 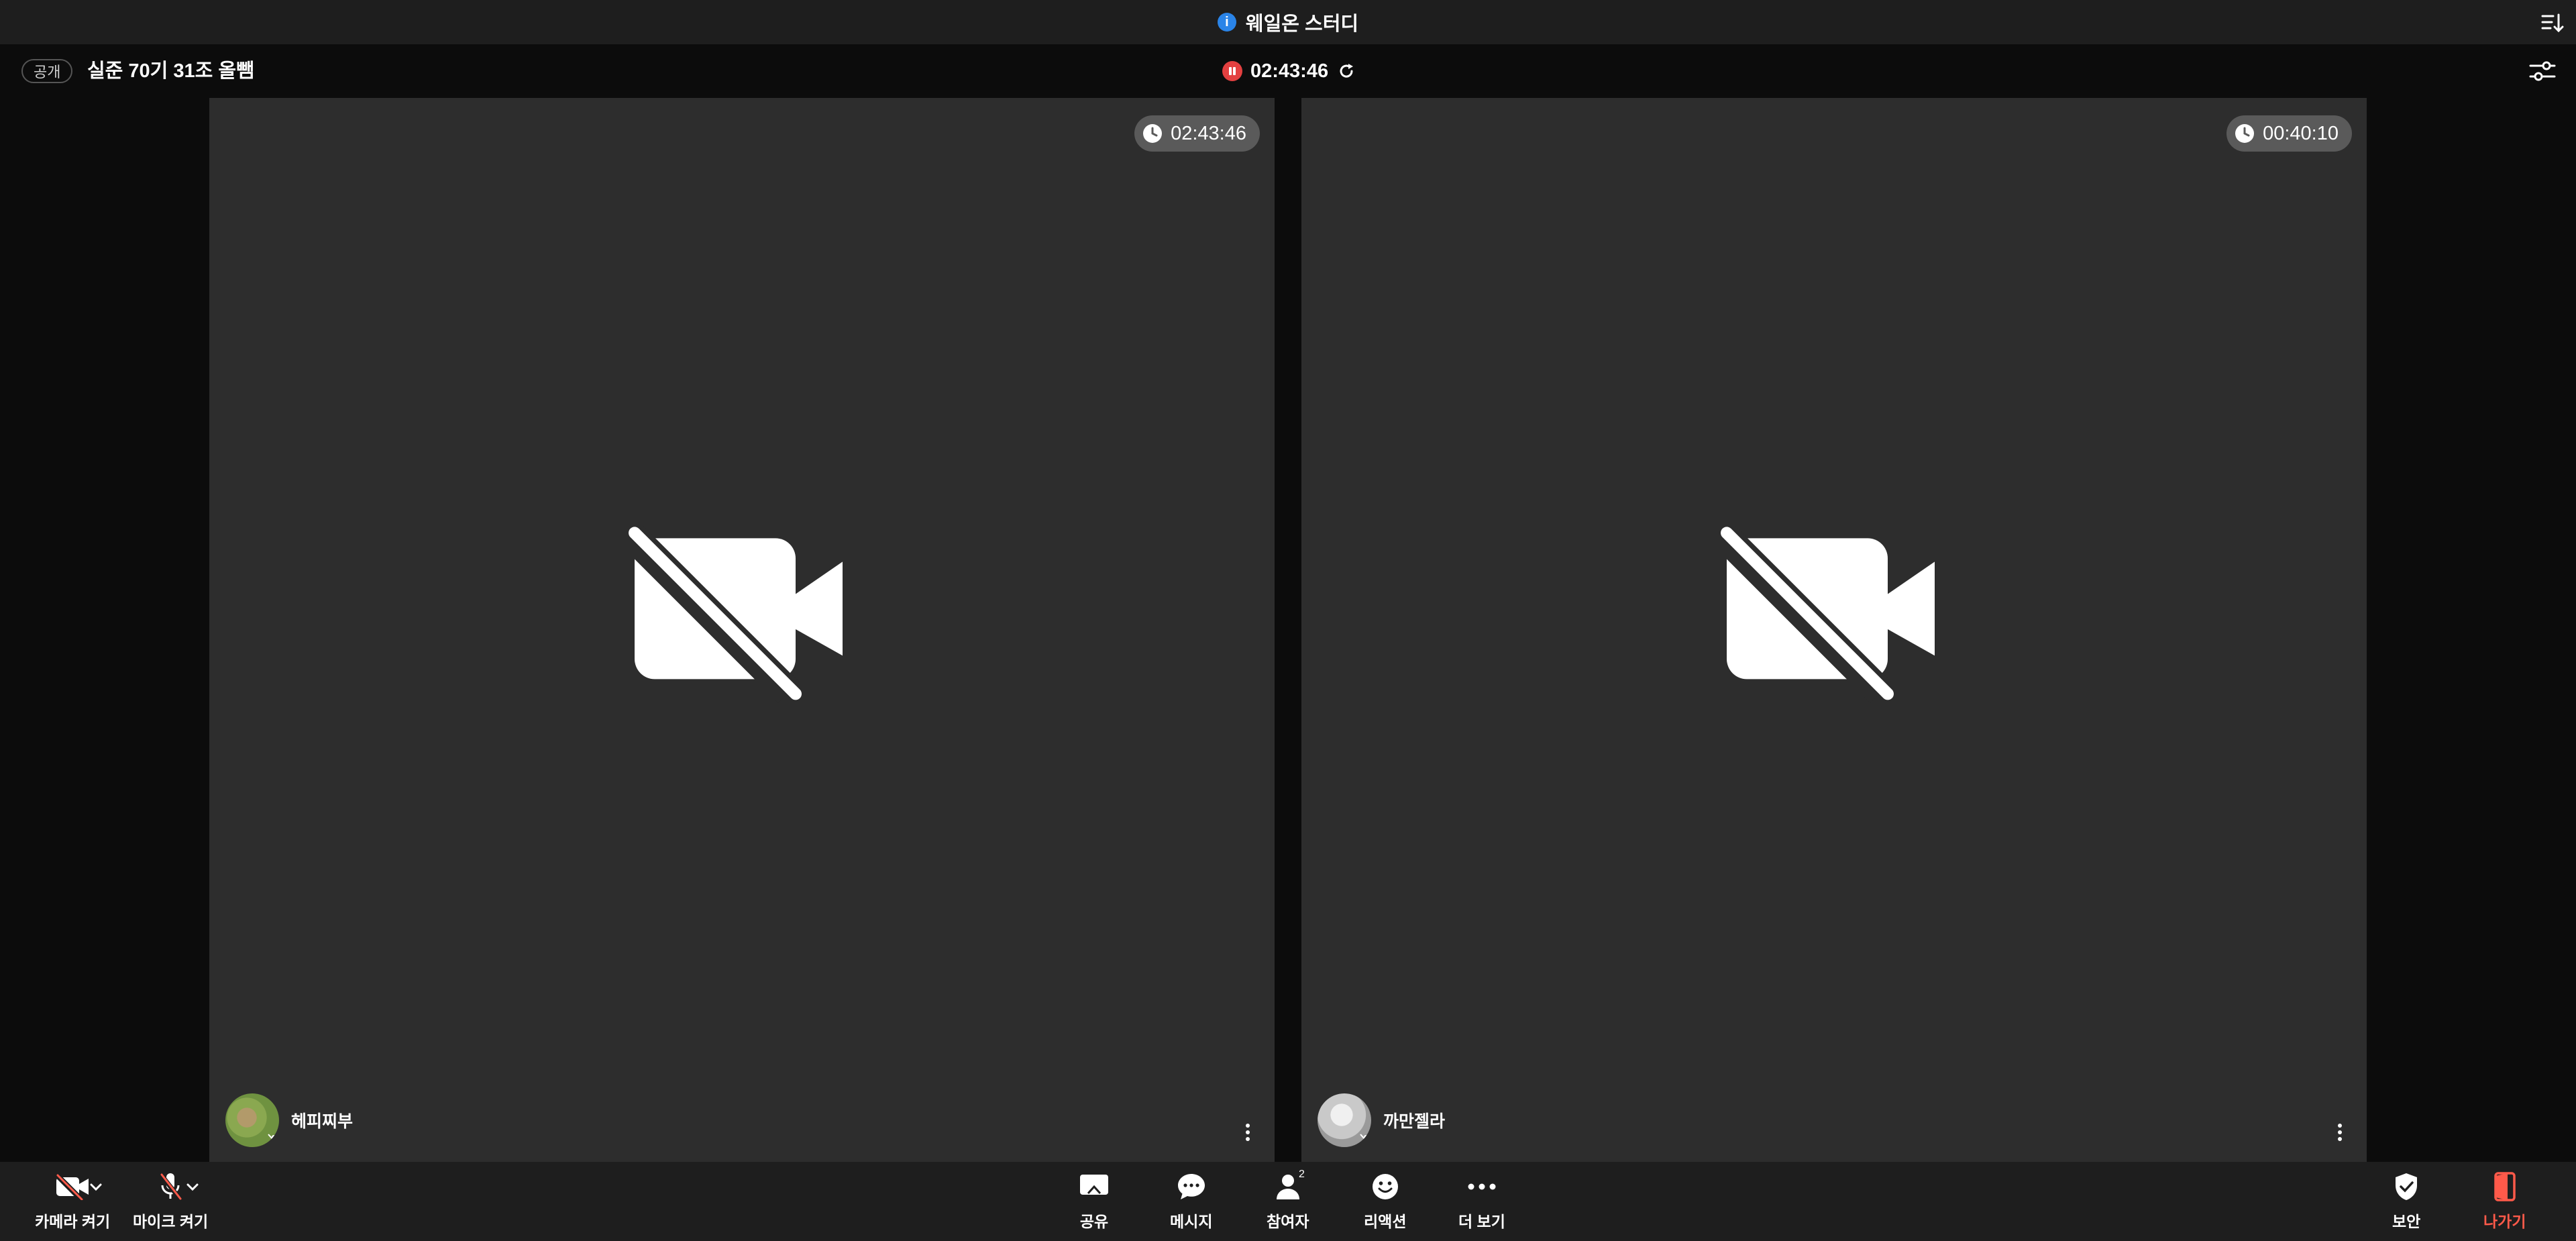 I want to click on refresh-icon, so click(x=1346, y=71).